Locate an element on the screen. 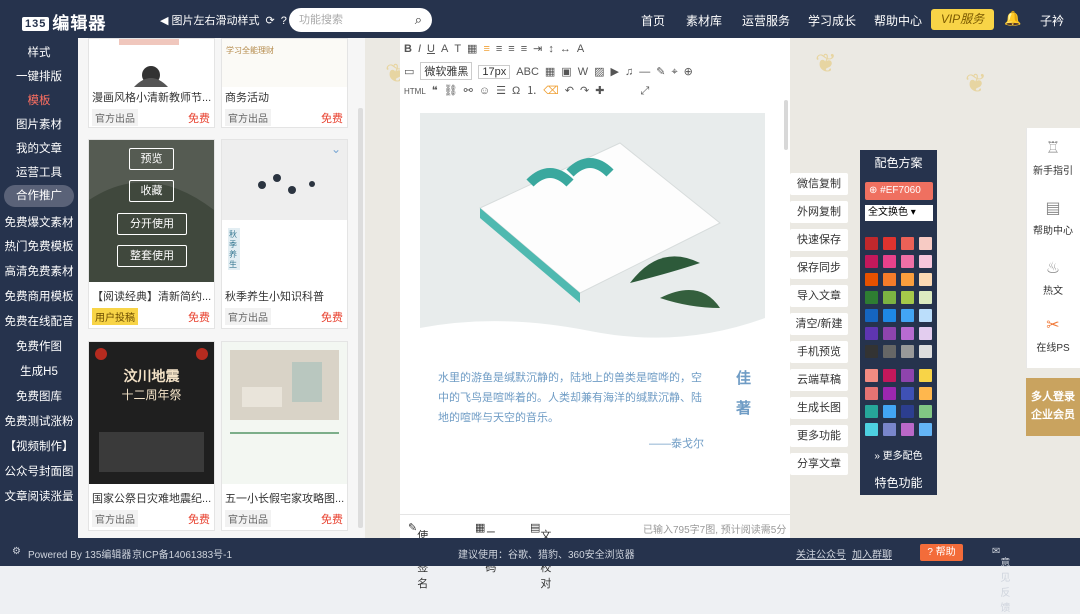 Image resolution: width=1080 pixels, height=614 pixels. template-card: 汶川地震 十二周年祭 国家公祭日灾难地震纪... 官方出品 免费 is located at coordinates (151, 436).